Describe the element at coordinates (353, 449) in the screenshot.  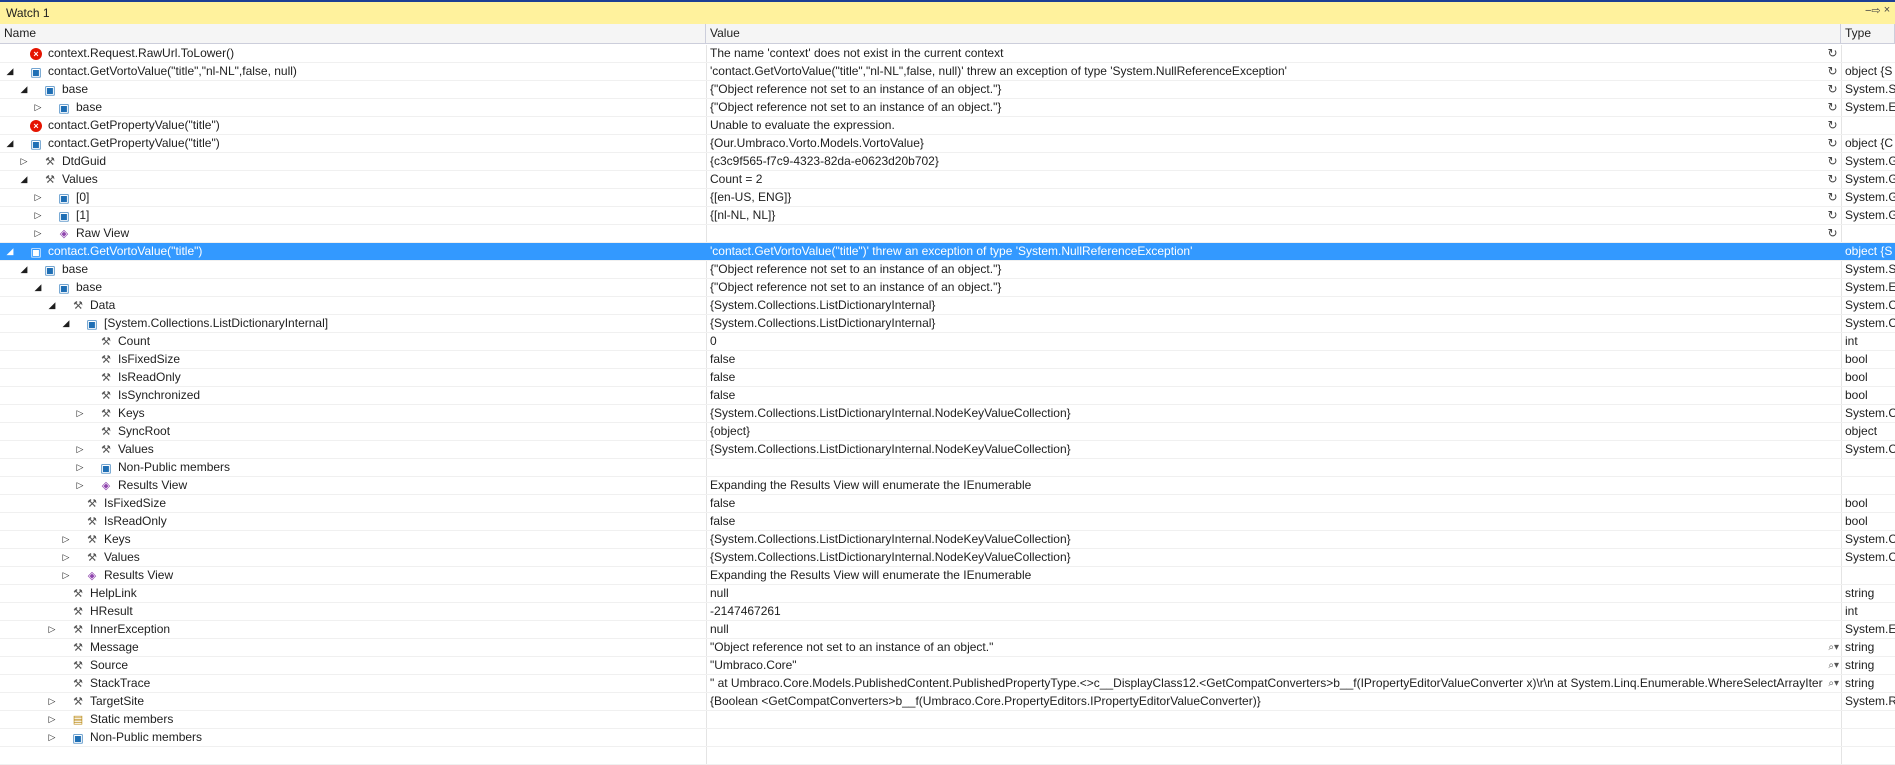
I see `watch-name-cell: ▷ ⚒ Values` at that location.